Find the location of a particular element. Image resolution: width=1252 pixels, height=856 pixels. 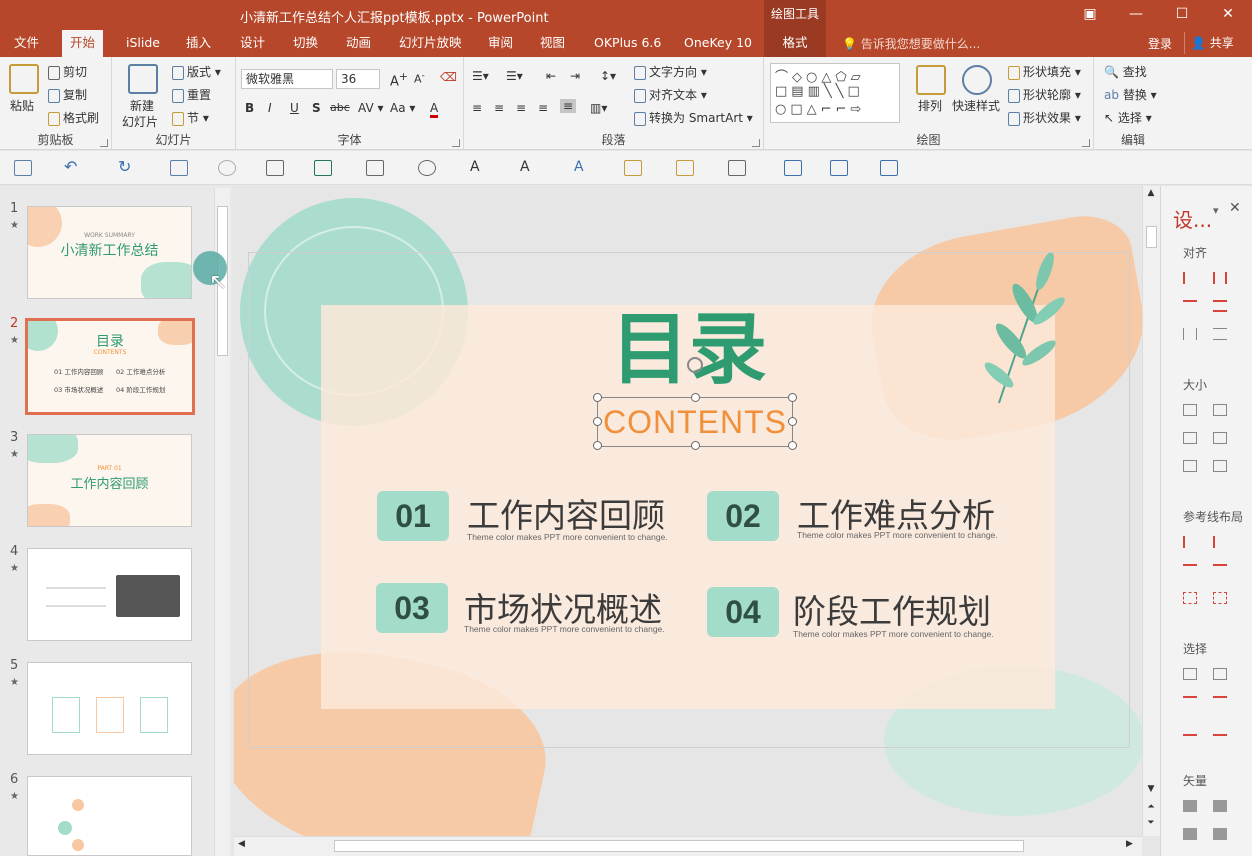

panel-dropdown-icon: ▾ is located at coordinates (1216, 210).